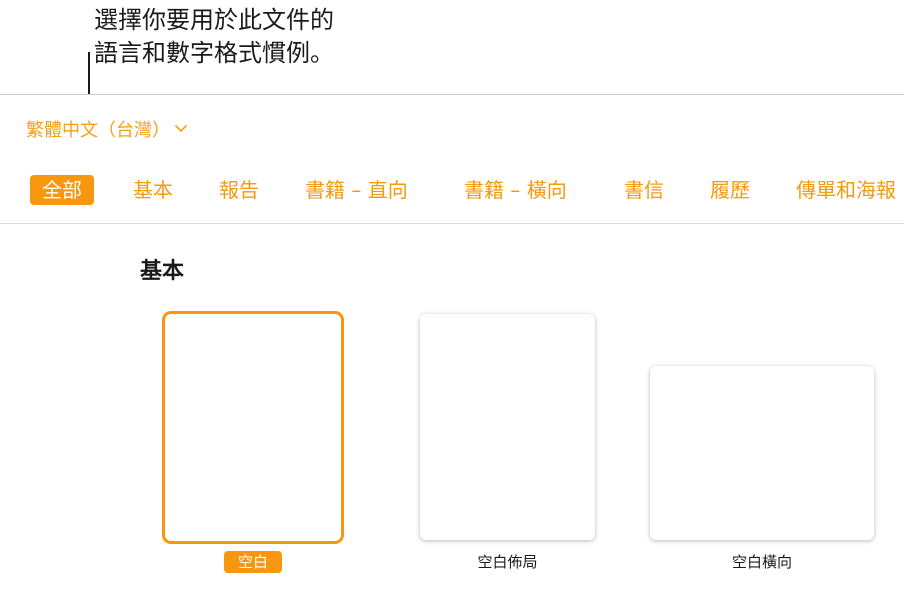  Describe the element at coordinates (356, 190) in the screenshot. I see `tab-books-portrait: 書籍 – 直向` at that location.